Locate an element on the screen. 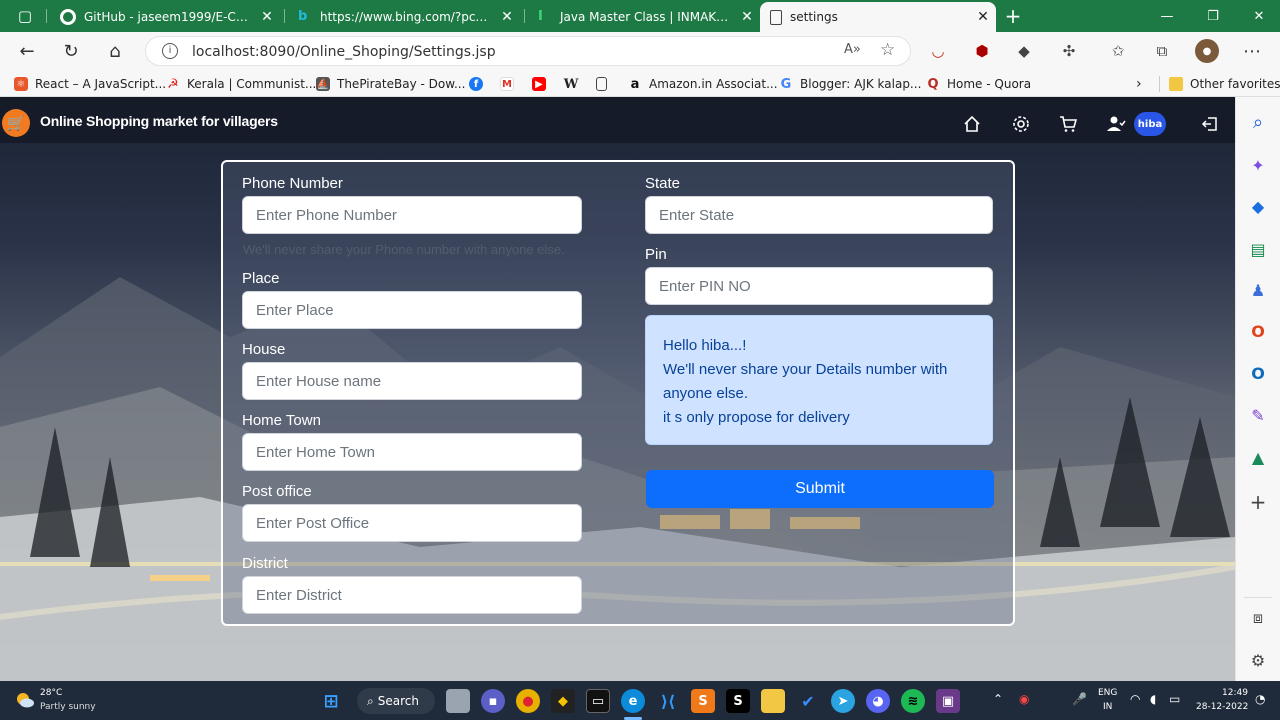  home-town-input is located at coordinates (412, 452).